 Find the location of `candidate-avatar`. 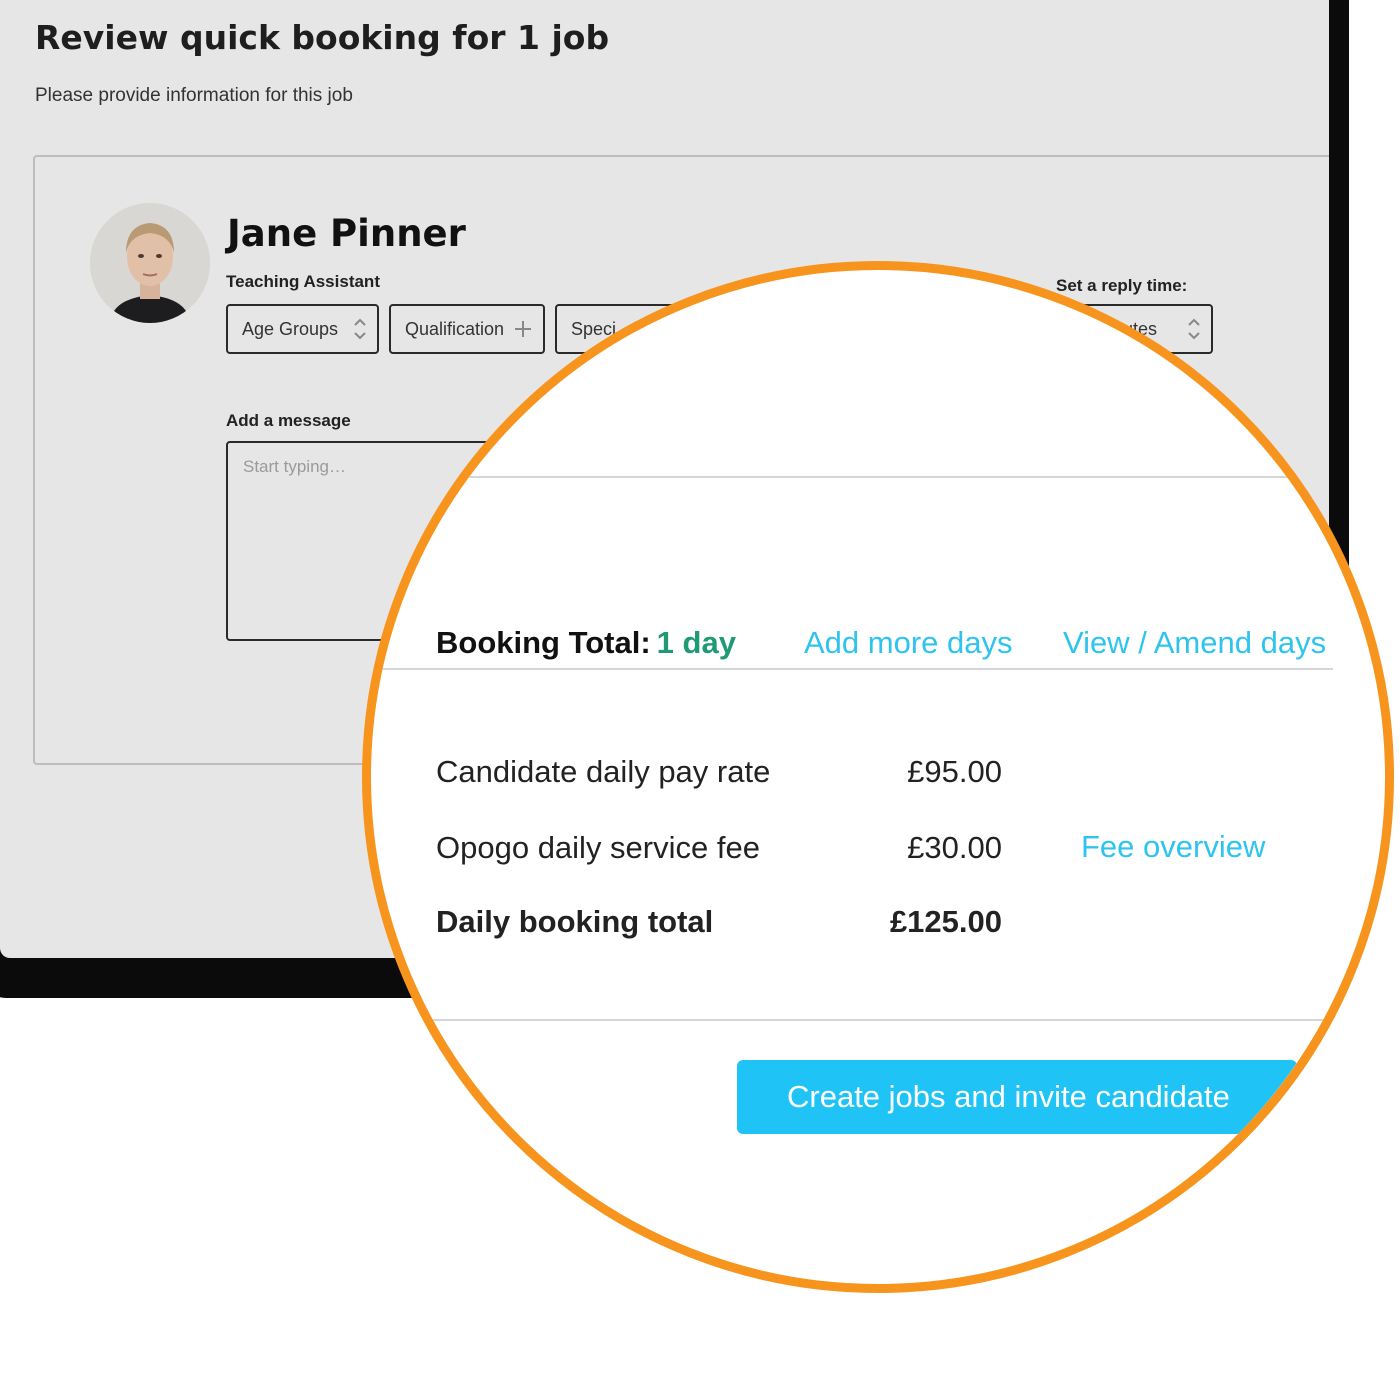

candidate-avatar is located at coordinates (150, 263).